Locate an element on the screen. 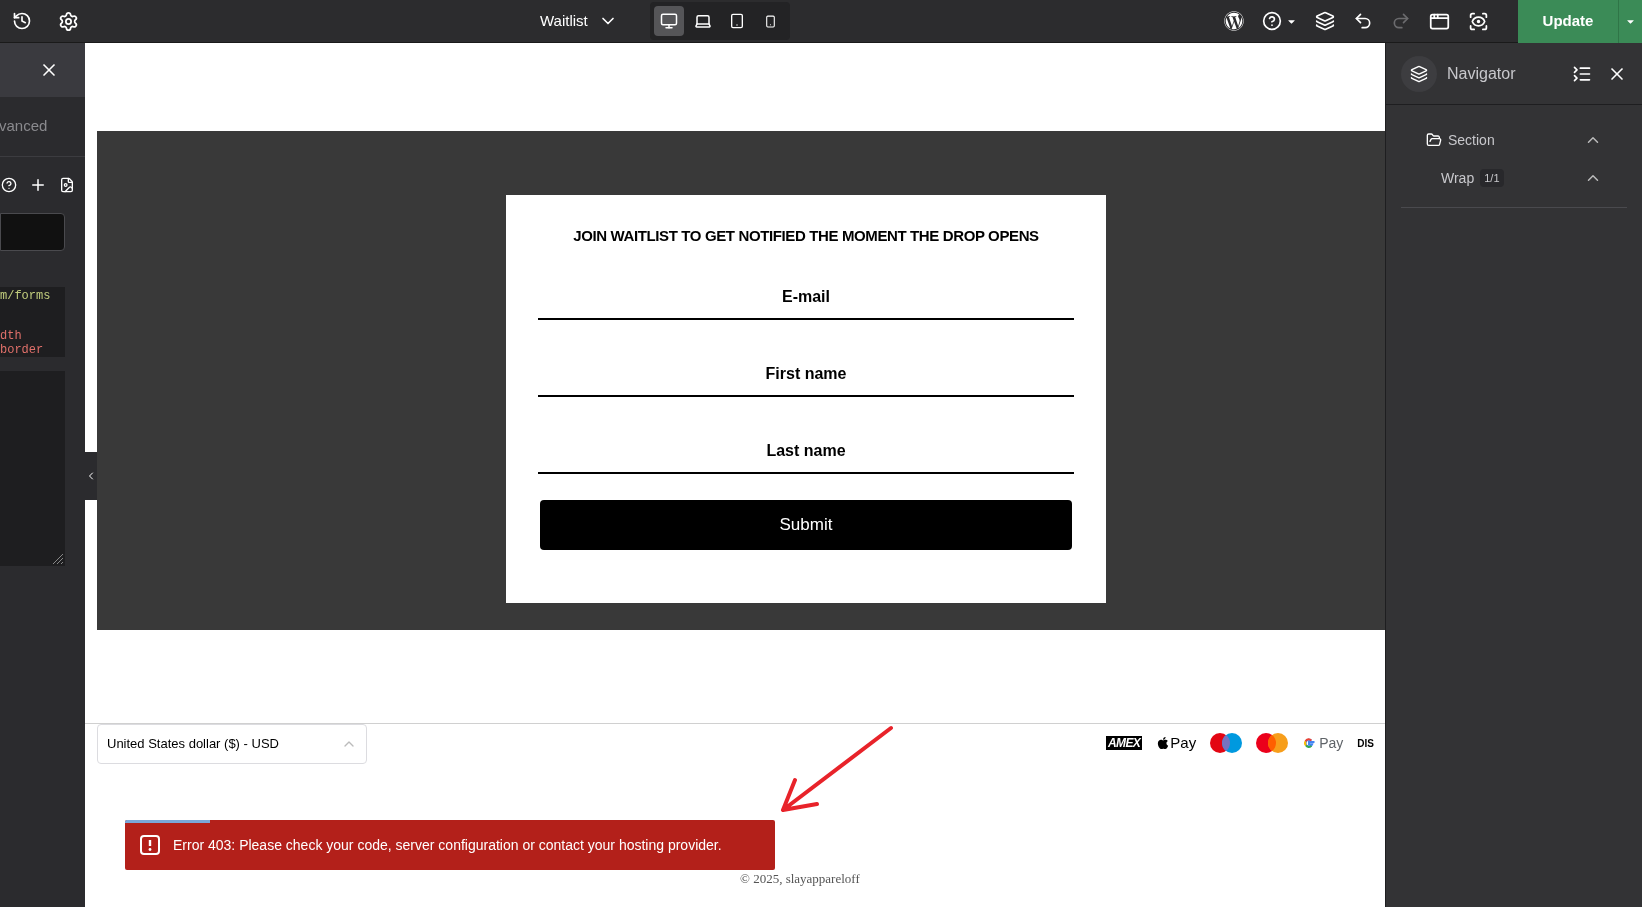 The height and width of the screenshot is (907, 1642). code-line: border is located at coordinates (22, 350).